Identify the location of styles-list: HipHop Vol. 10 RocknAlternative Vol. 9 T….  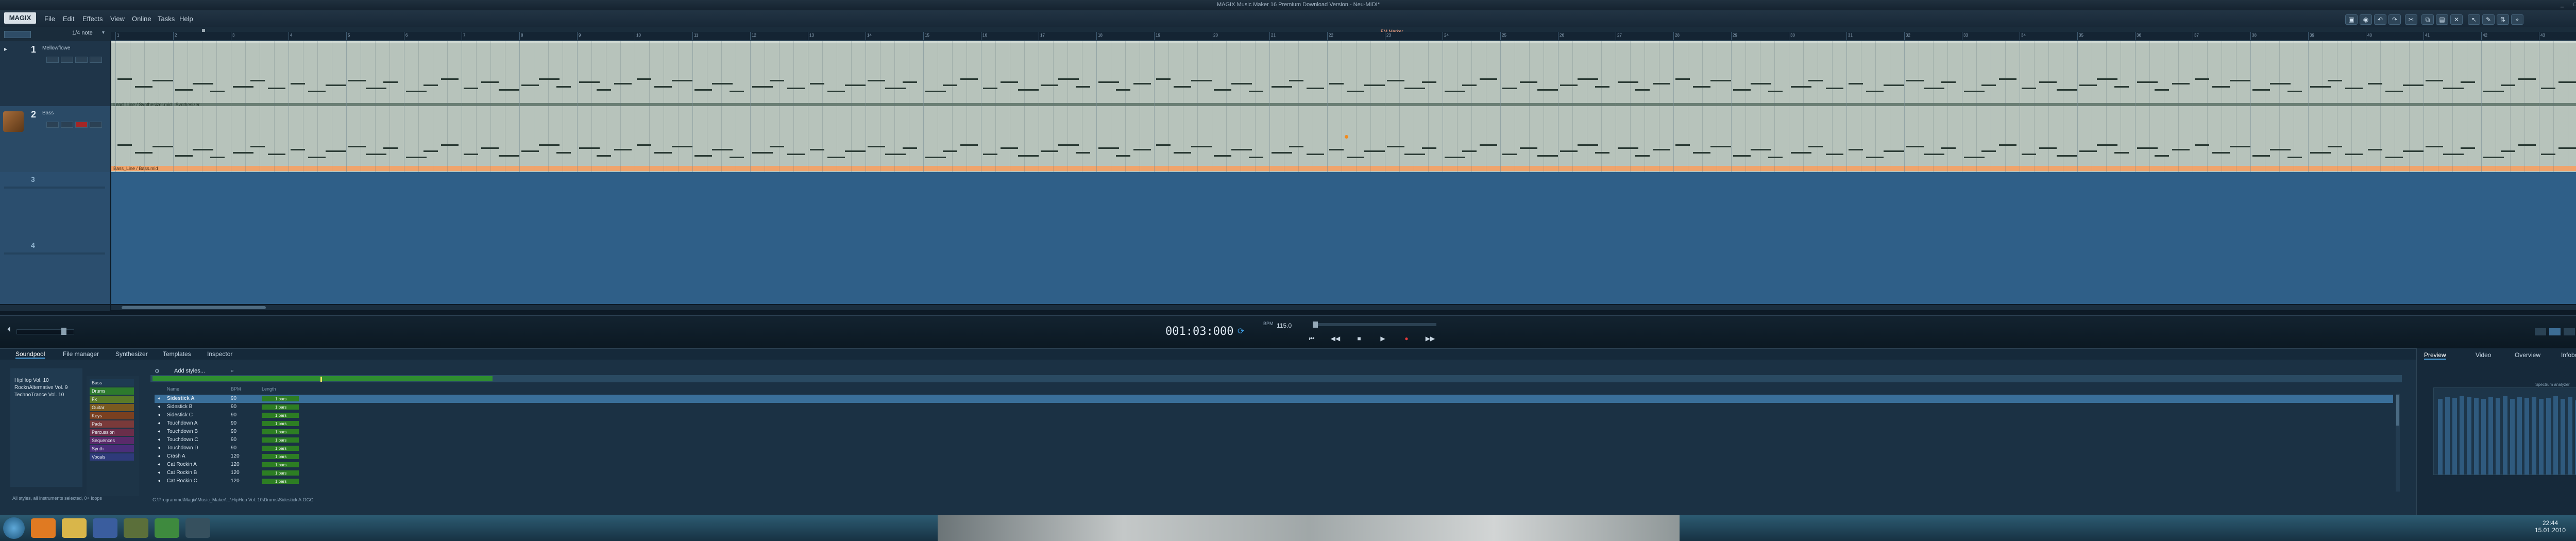
(46, 427).